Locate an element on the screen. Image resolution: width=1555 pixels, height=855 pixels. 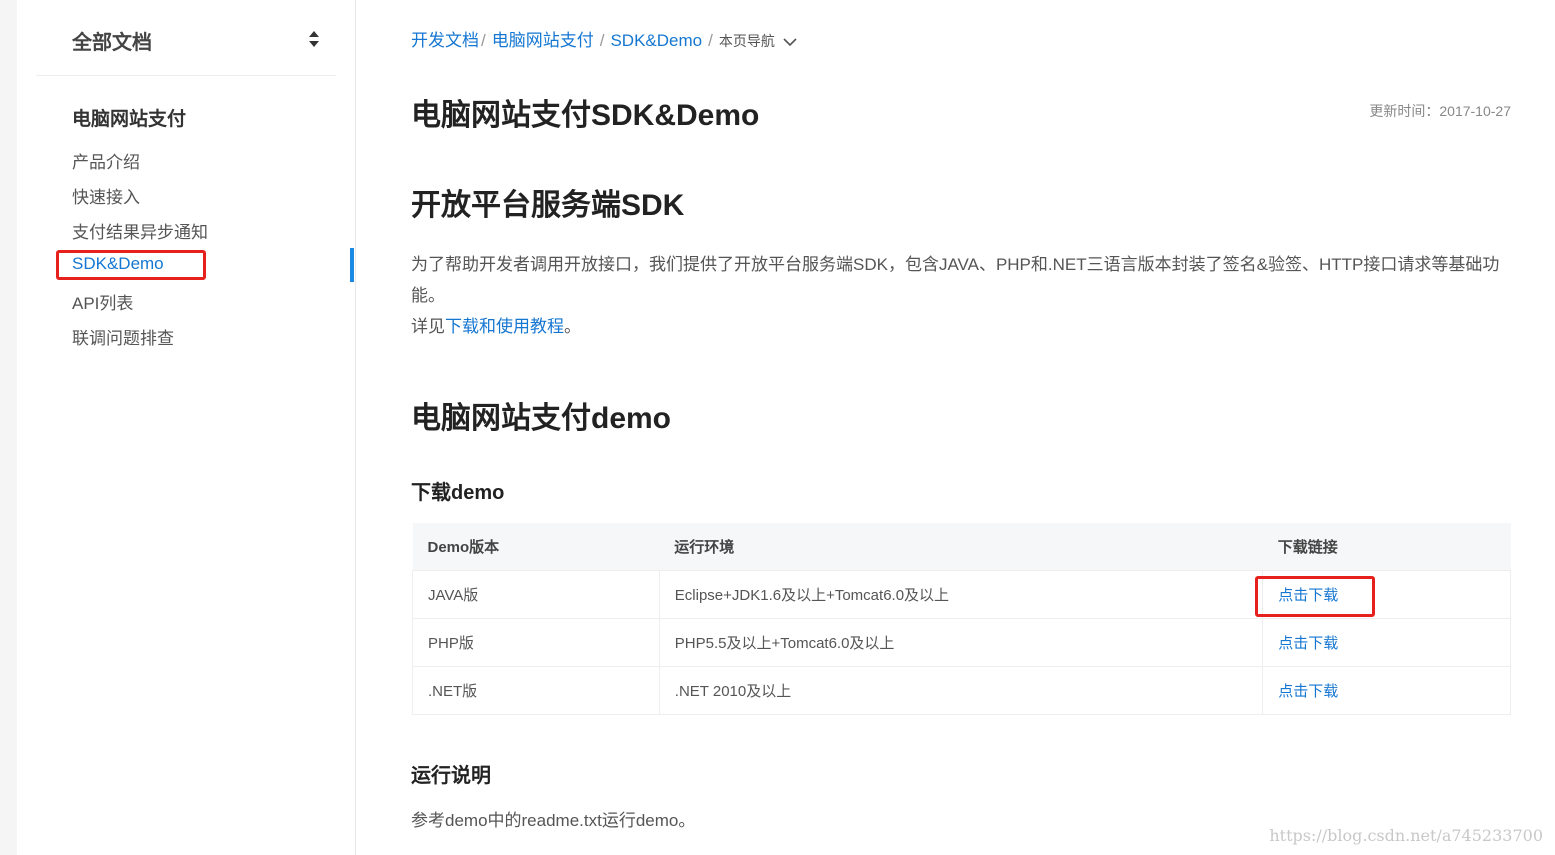
download-tutorial-link: 下载和使用教程 is located at coordinates (504, 326).